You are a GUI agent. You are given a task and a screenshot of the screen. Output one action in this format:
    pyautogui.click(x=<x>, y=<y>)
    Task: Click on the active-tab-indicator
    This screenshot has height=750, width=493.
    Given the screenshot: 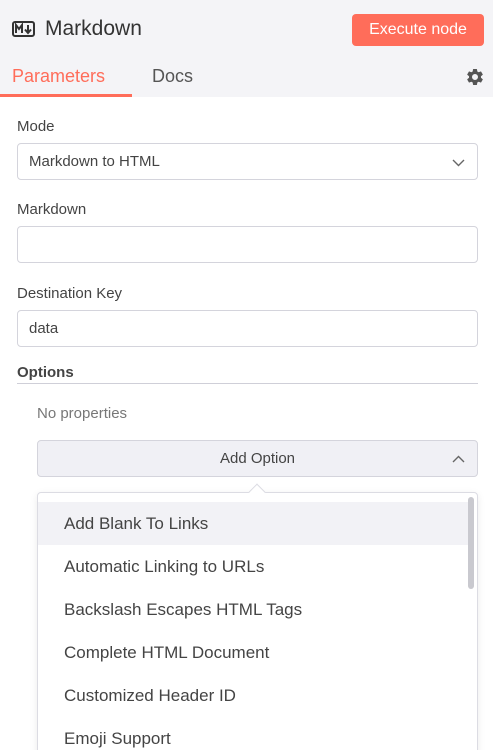 What is the action you would take?
    pyautogui.click(x=66, y=95)
    